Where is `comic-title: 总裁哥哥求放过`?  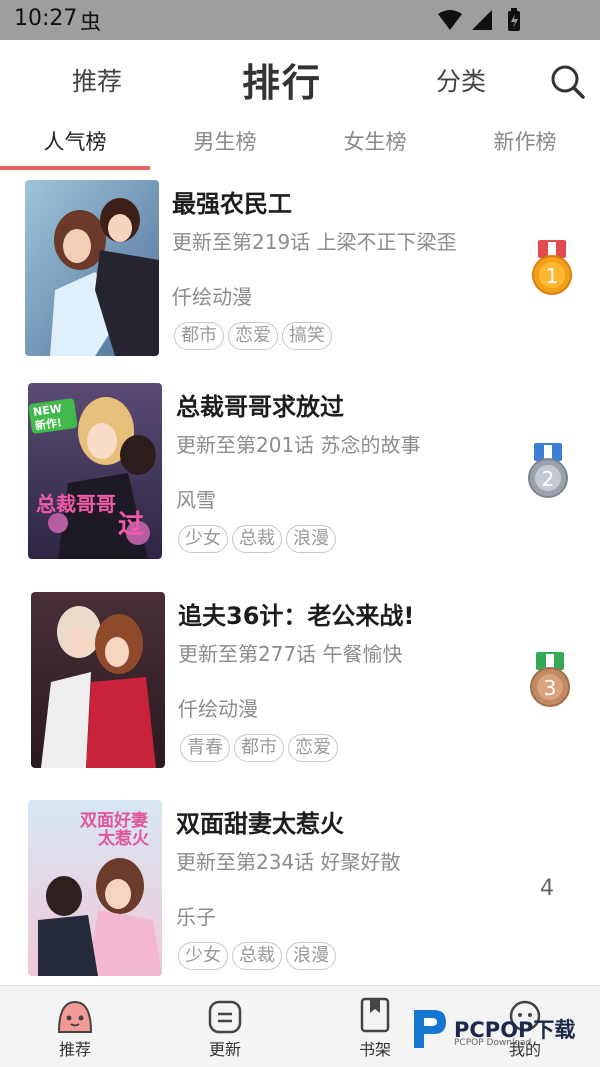
comic-title: 总裁哥哥求放过 is located at coordinates (260, 404).